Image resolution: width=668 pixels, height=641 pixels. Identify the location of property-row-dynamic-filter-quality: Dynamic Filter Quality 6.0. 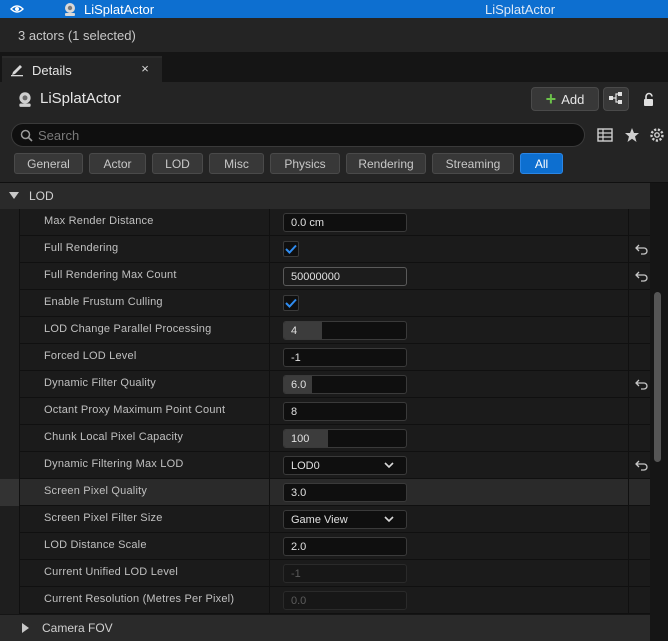
(325, 384).